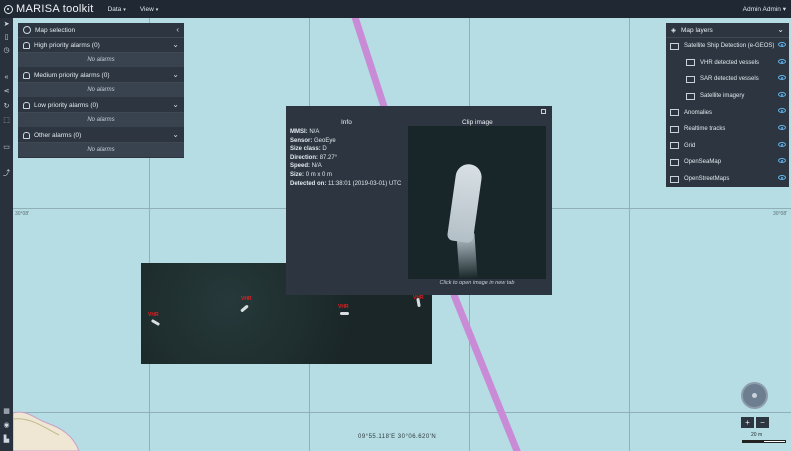  What do you see at coordinates (477, 122) in the screenshot?
I see `clip-image-title: Clip image` at bounding box center [477, 122].